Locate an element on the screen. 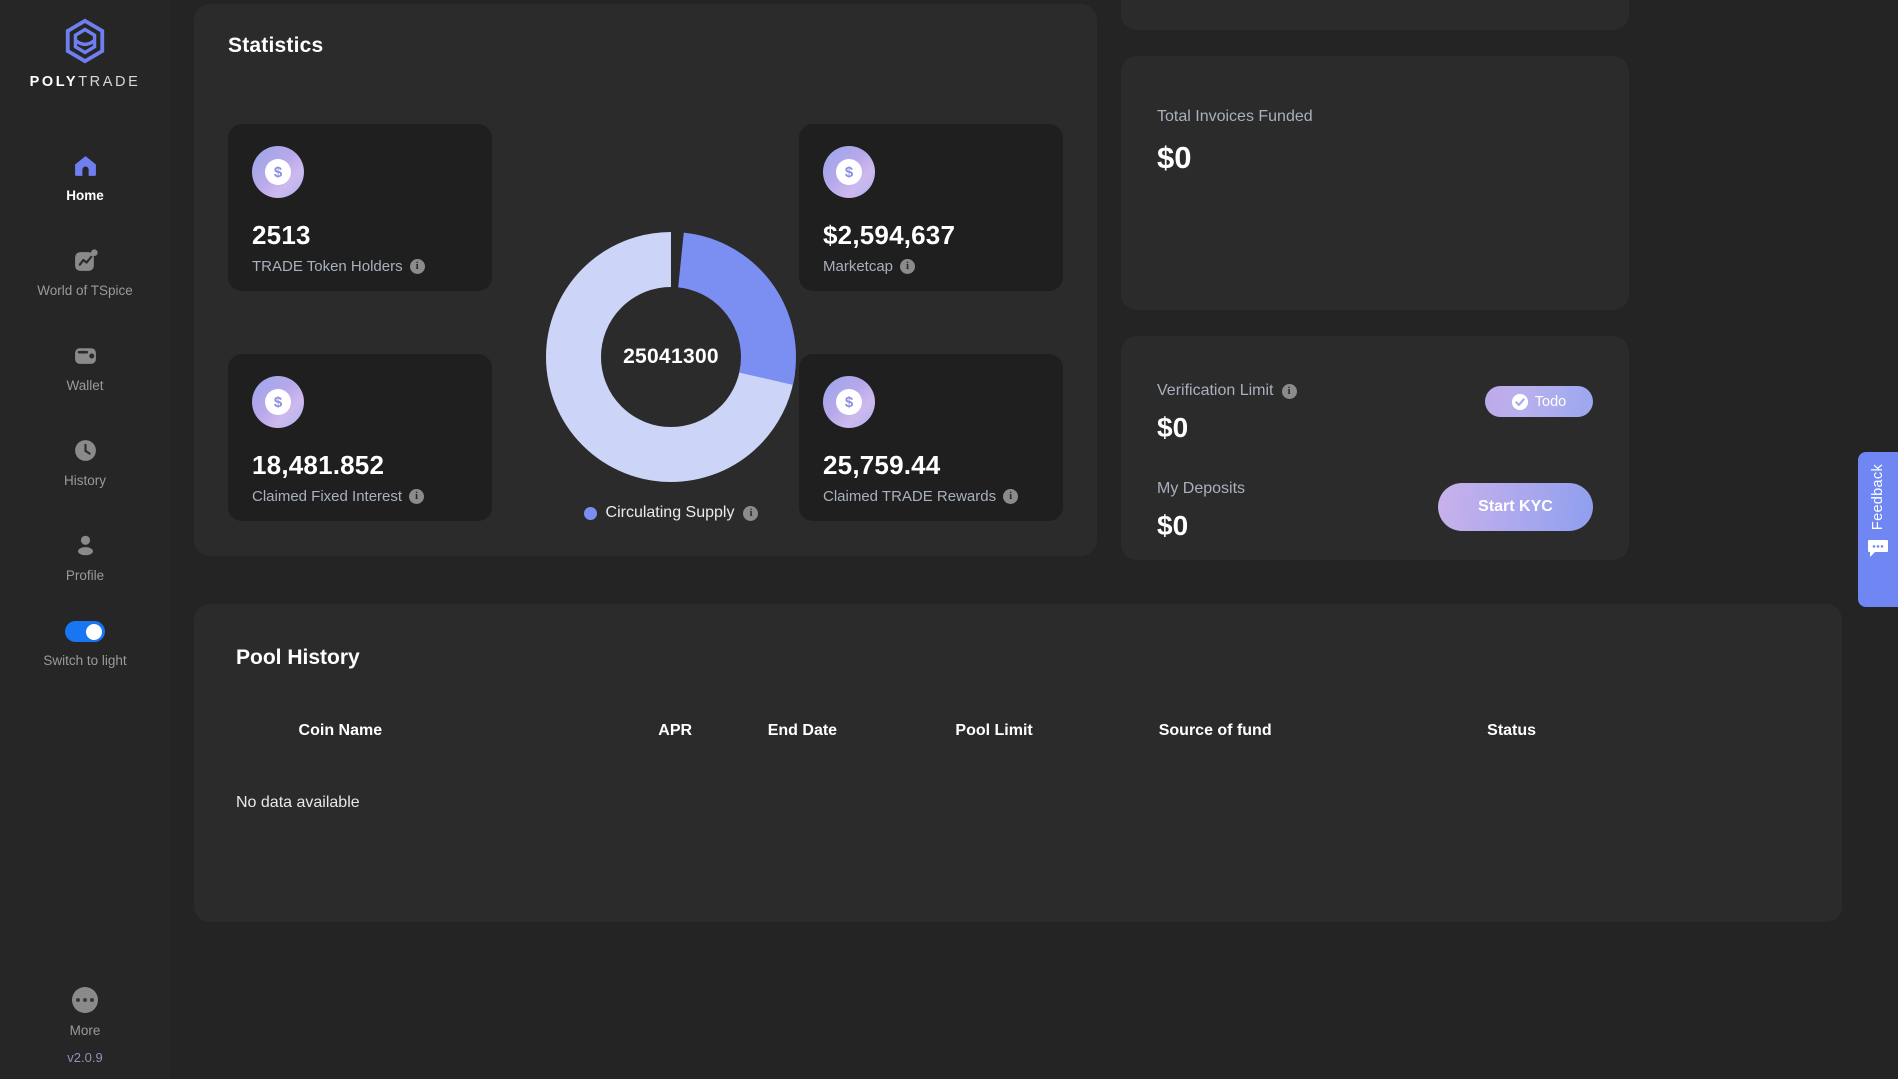 This screenshot has width=1898, height=1079. sidebar-item-more: More is located at coordinates (85, 1012).